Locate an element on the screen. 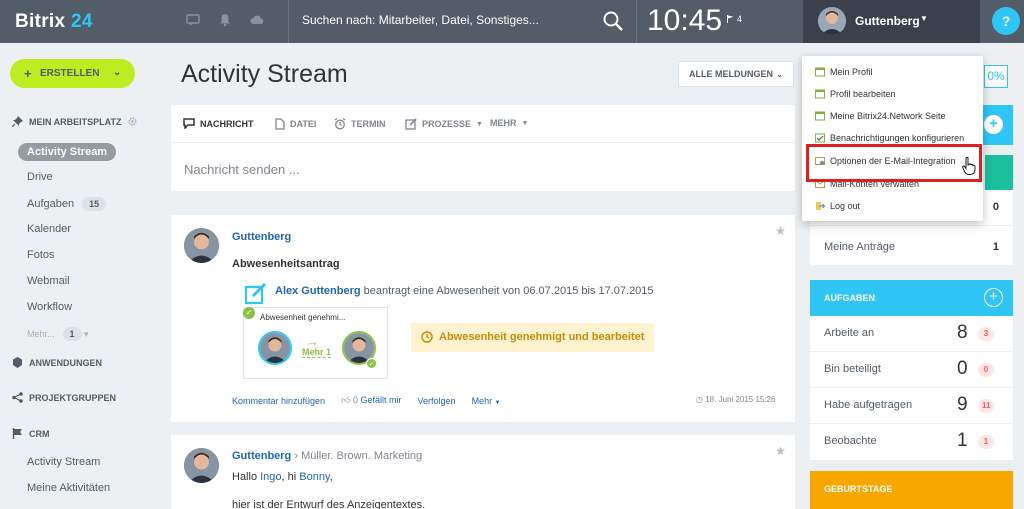  task-row: Arbeite an 8 3 is located at coordinates (911, 334).